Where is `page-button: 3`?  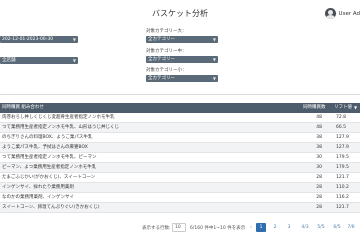 page-button: 3 is located at coordinates (289, 227).